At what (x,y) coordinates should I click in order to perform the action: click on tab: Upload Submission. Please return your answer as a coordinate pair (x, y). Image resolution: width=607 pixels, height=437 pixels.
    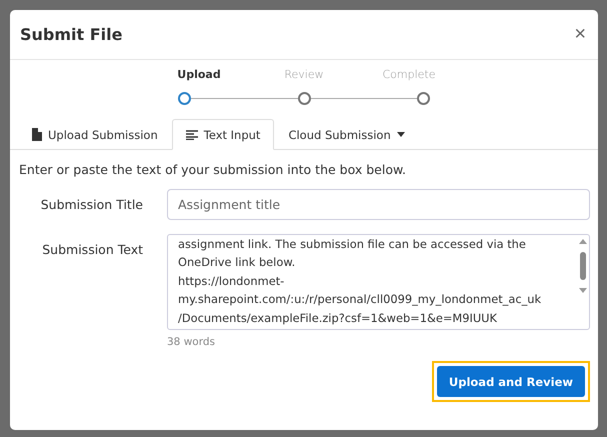
    Looking at the image, I should click on (95, 134).